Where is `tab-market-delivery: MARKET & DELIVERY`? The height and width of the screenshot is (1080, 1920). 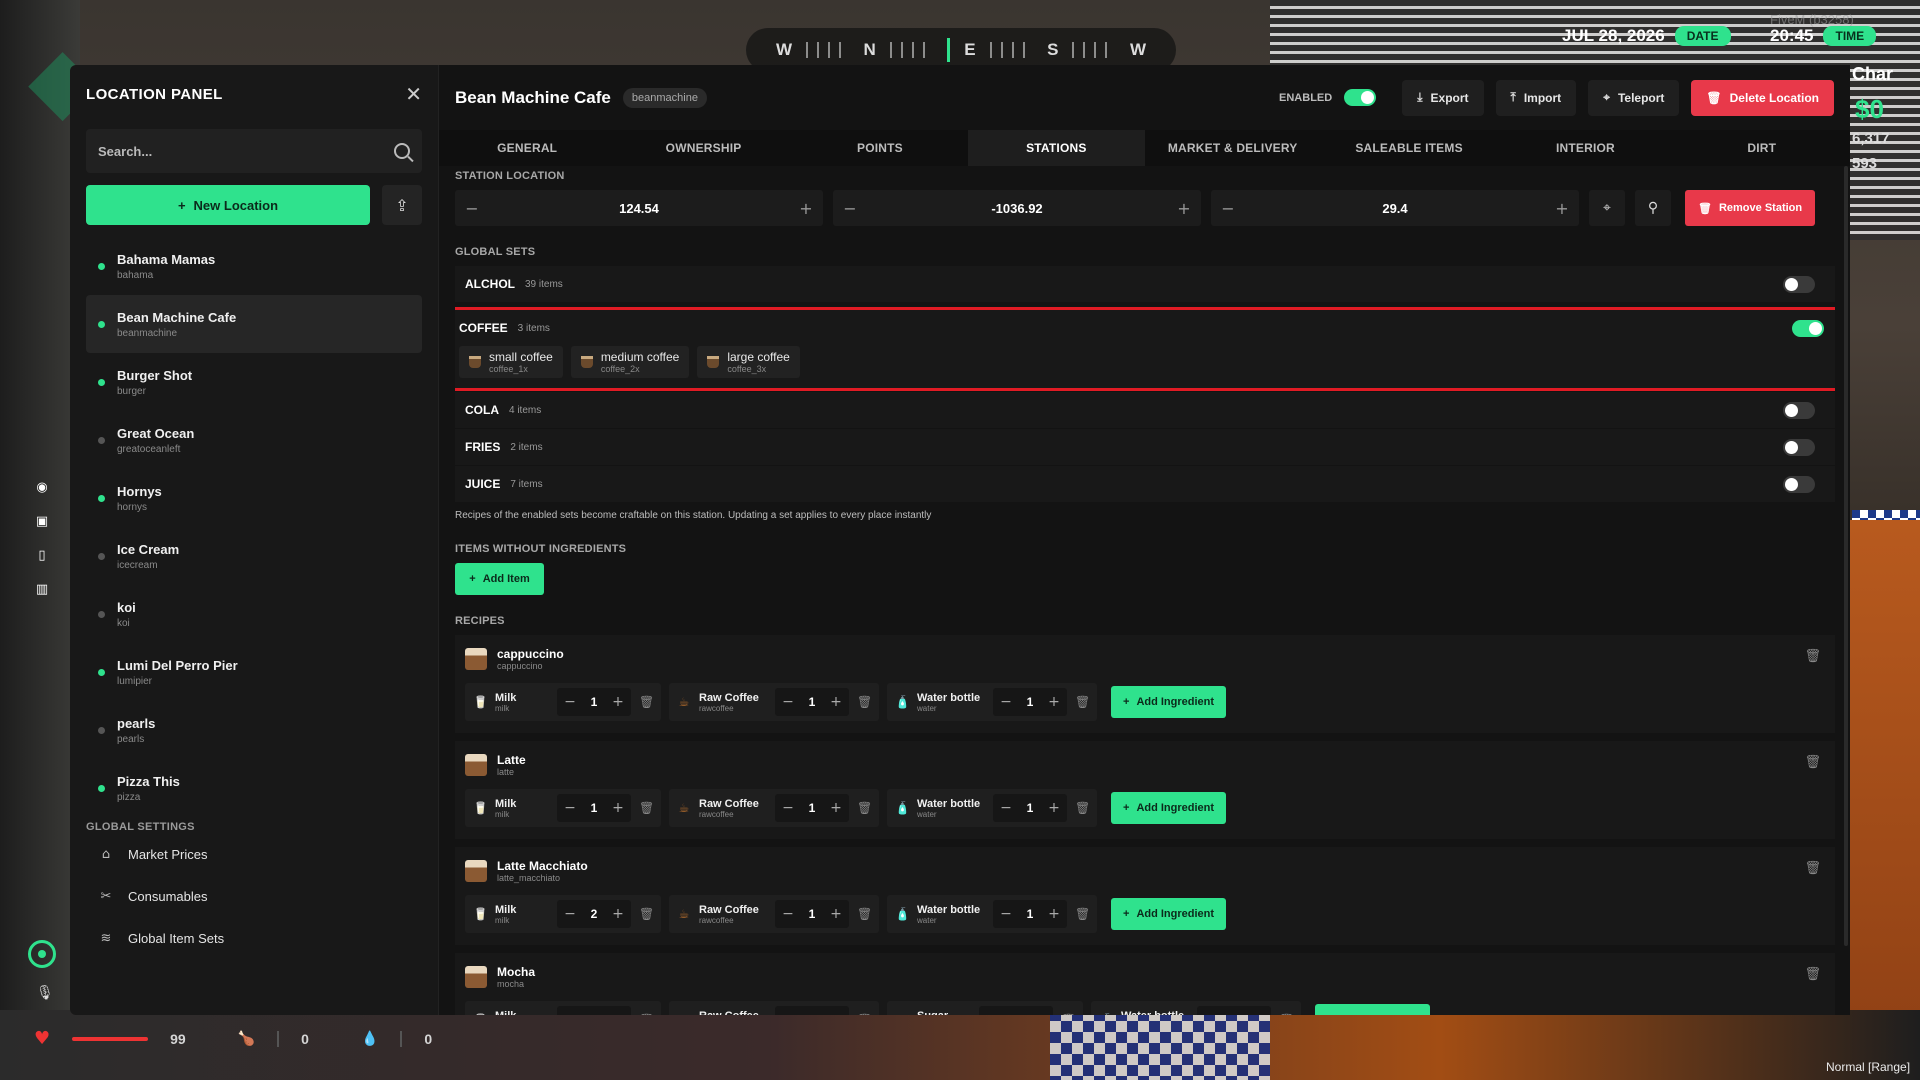 tab-market-delivery: MARKET & DELIVERY is located at coordinates (1233, 148).